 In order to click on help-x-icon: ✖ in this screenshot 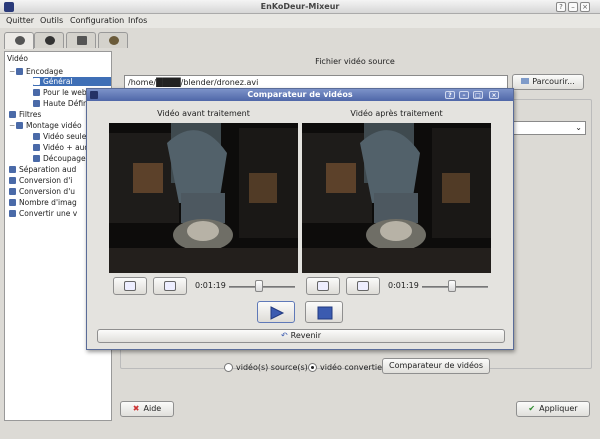, I will do `click(136, 408)`.